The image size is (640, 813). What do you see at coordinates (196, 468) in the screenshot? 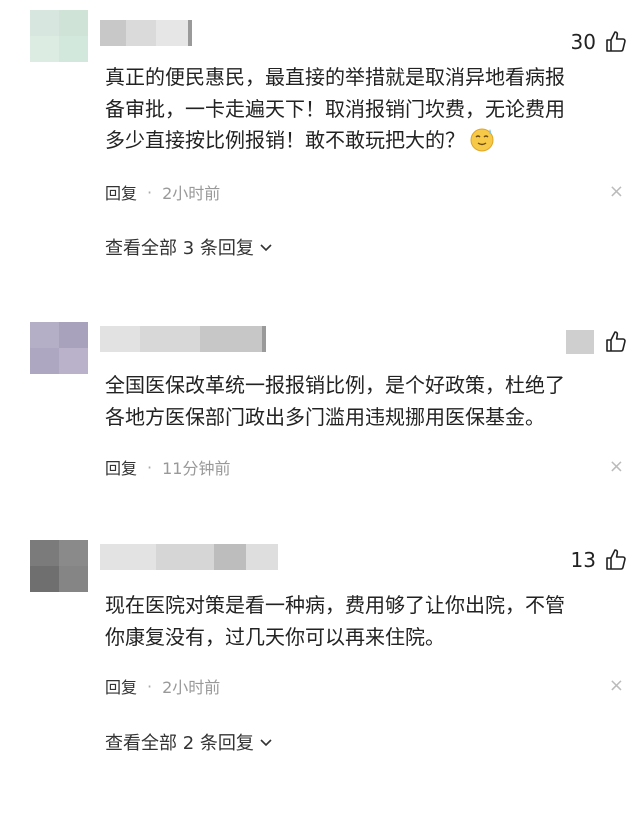
I see `timestamp: 11分钟前` at bounding box center [196, 468].